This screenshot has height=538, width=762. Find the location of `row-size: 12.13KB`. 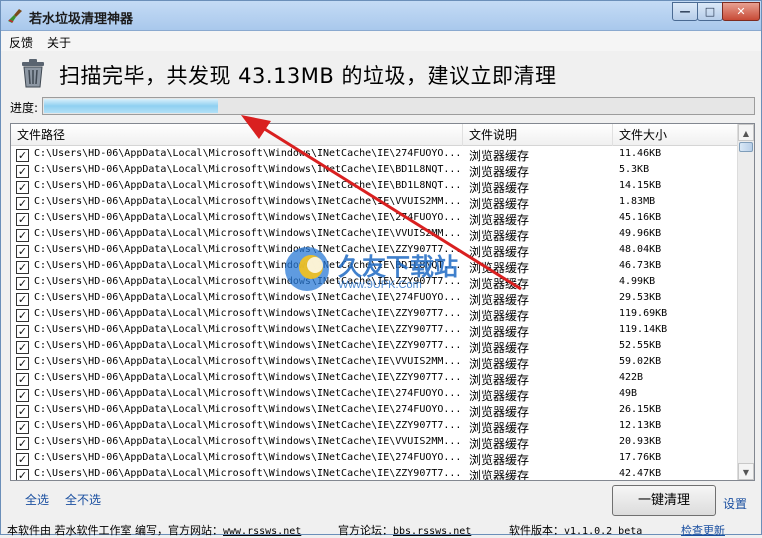

row-size: 12.13KB is located at coordinates (640, 425).